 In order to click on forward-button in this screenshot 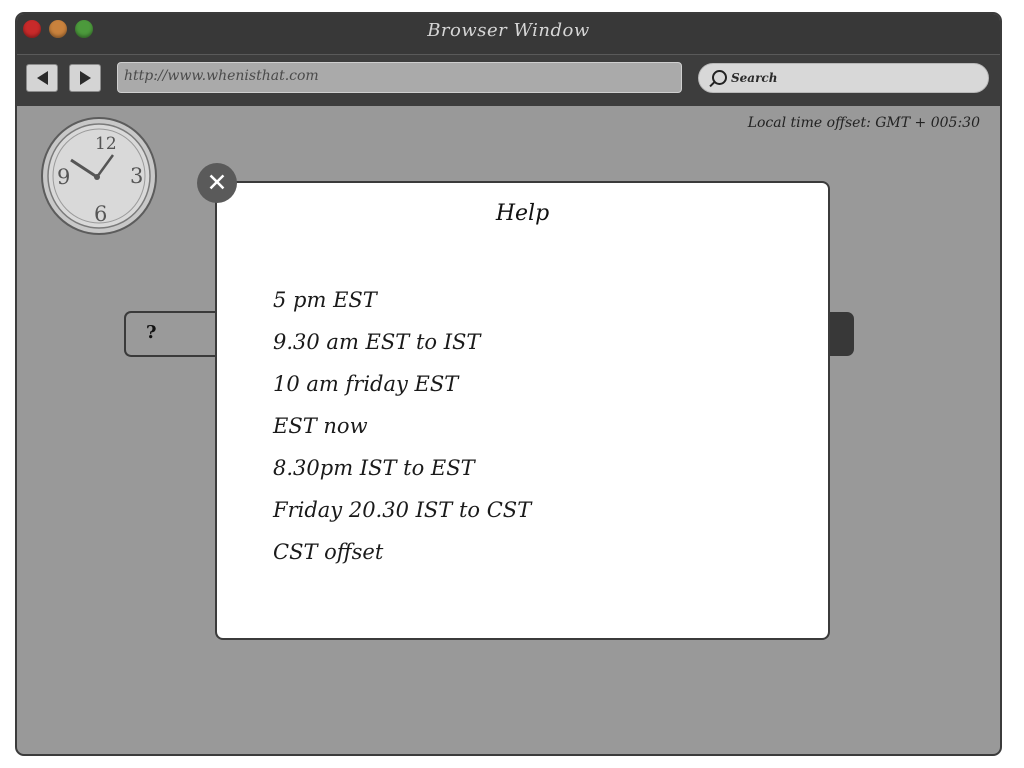, I will do `click(85, 78)`.